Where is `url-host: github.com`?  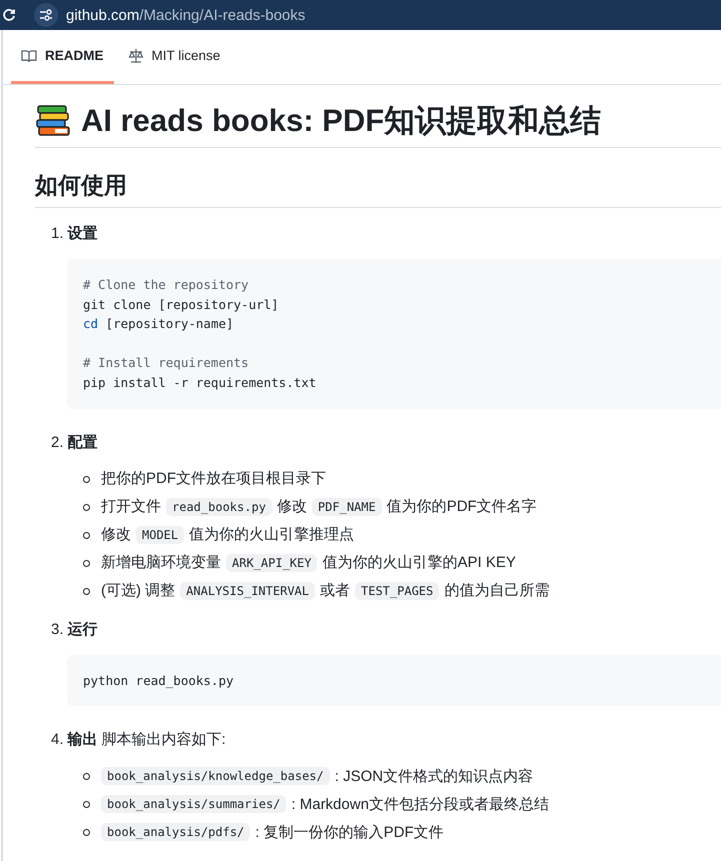 url-host: github.com is located at coordinates (103, 15).